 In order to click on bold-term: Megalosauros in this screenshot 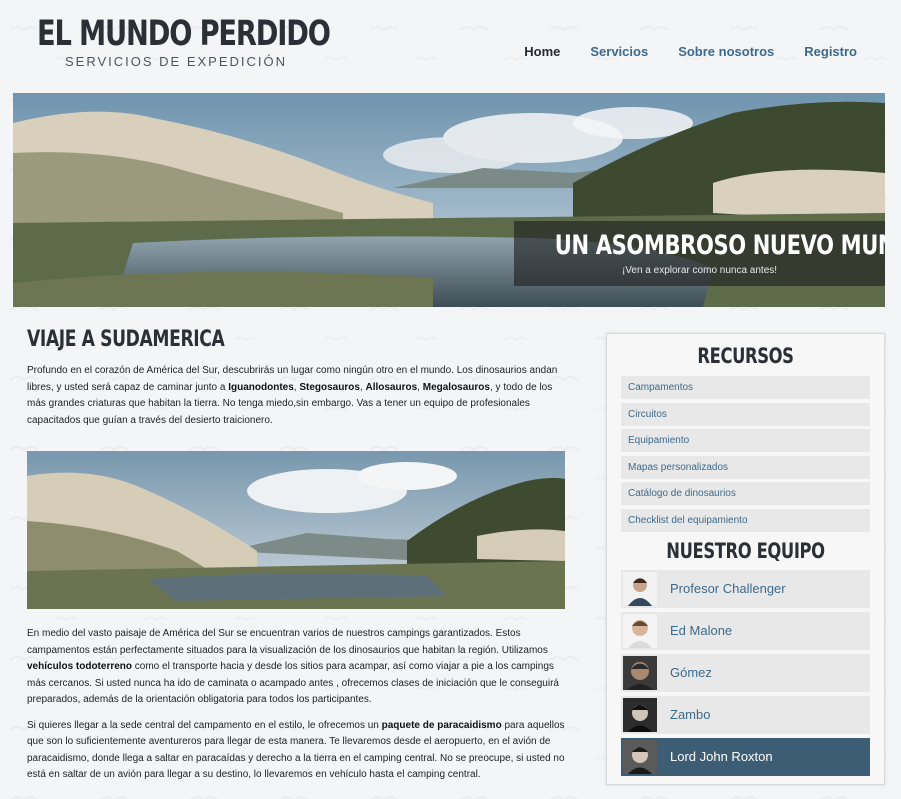, I will do `click(456, 387)`.